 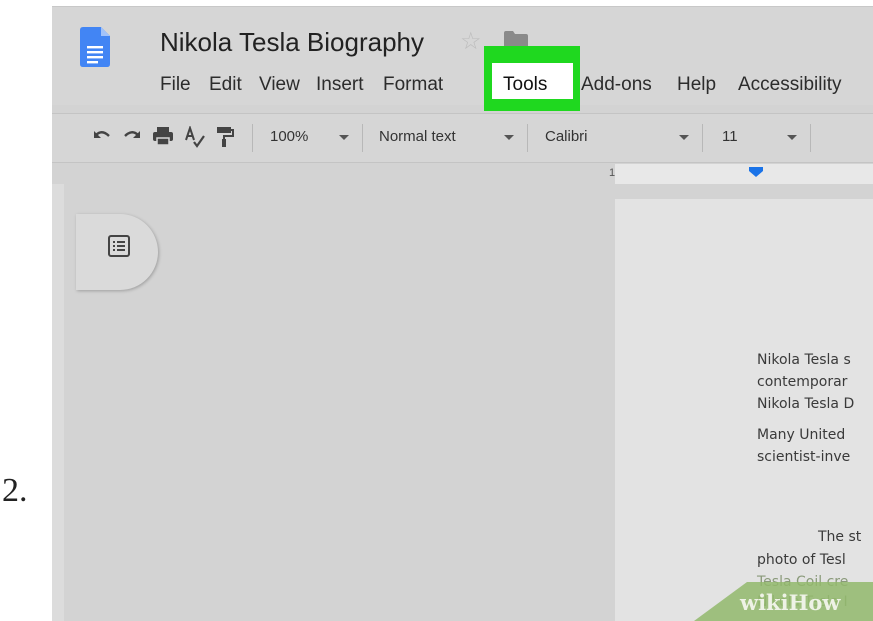 What do you see at coordinates (612, 173) in the screenshot?
I see `ruler-number: 1` at bounding box center [612, 173].